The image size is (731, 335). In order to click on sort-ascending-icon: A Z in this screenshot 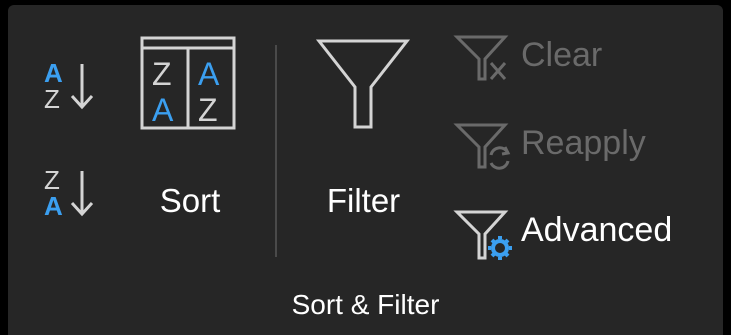, I will do `click(69, 86)`.